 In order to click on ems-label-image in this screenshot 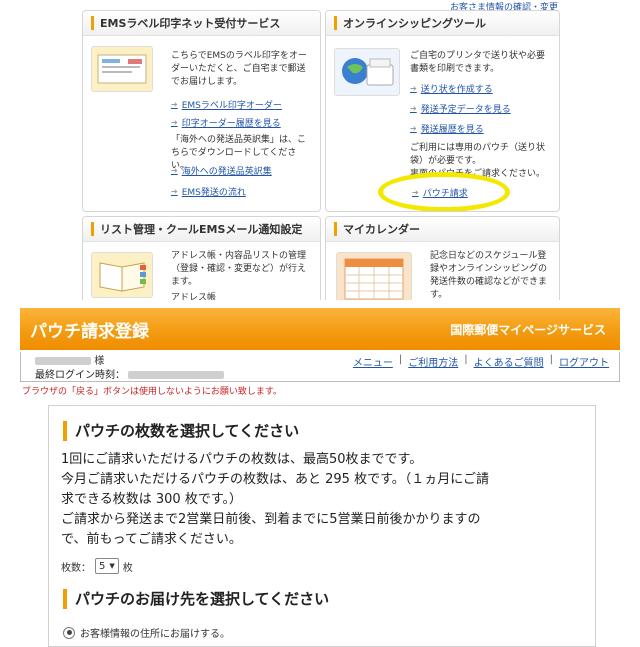, I will do `click(122, 69)`.